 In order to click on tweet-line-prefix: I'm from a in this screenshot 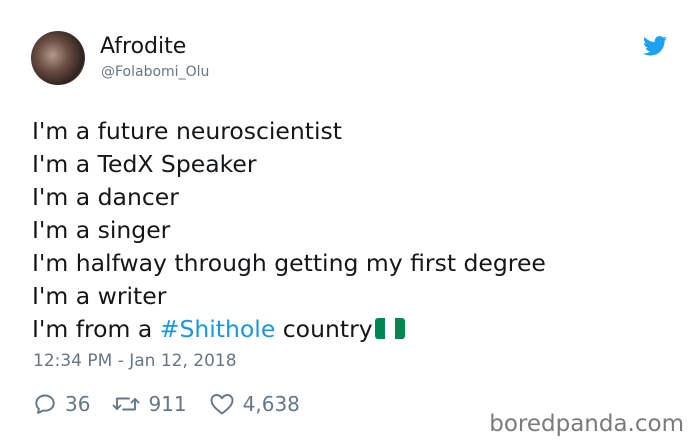, I will do `click(96, 329)`.